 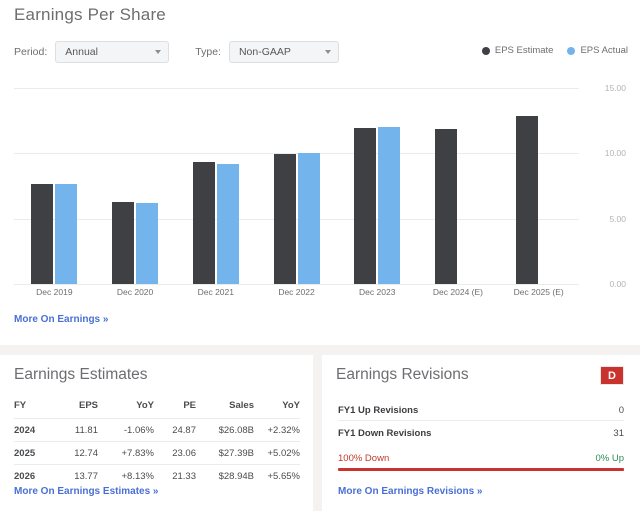 I want to click on y-axis-tick-label: 10.00, so click(x=615, y=153).